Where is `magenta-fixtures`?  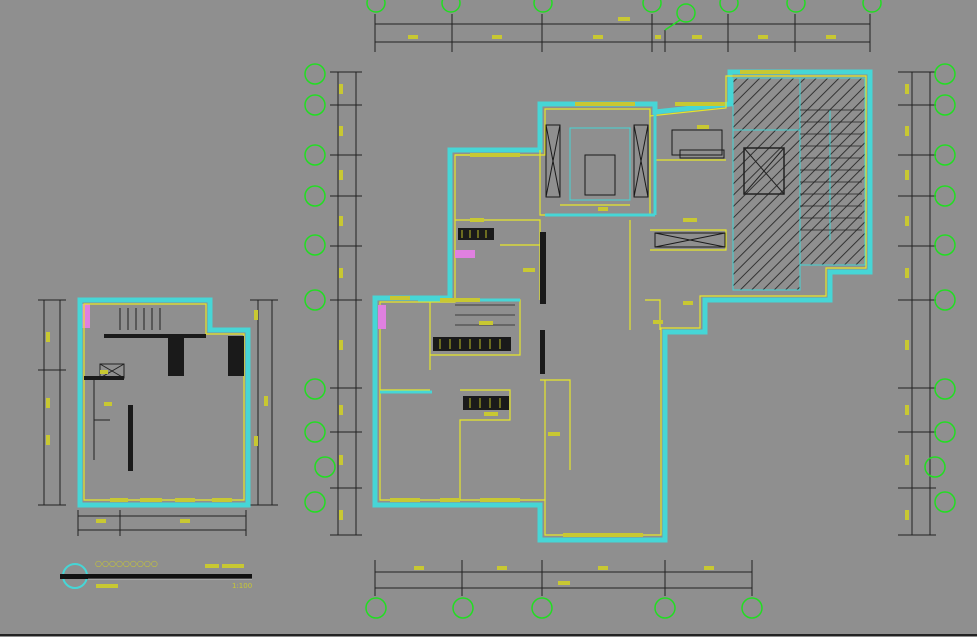 magenta-fixtures is located at coordinates (278, 289).